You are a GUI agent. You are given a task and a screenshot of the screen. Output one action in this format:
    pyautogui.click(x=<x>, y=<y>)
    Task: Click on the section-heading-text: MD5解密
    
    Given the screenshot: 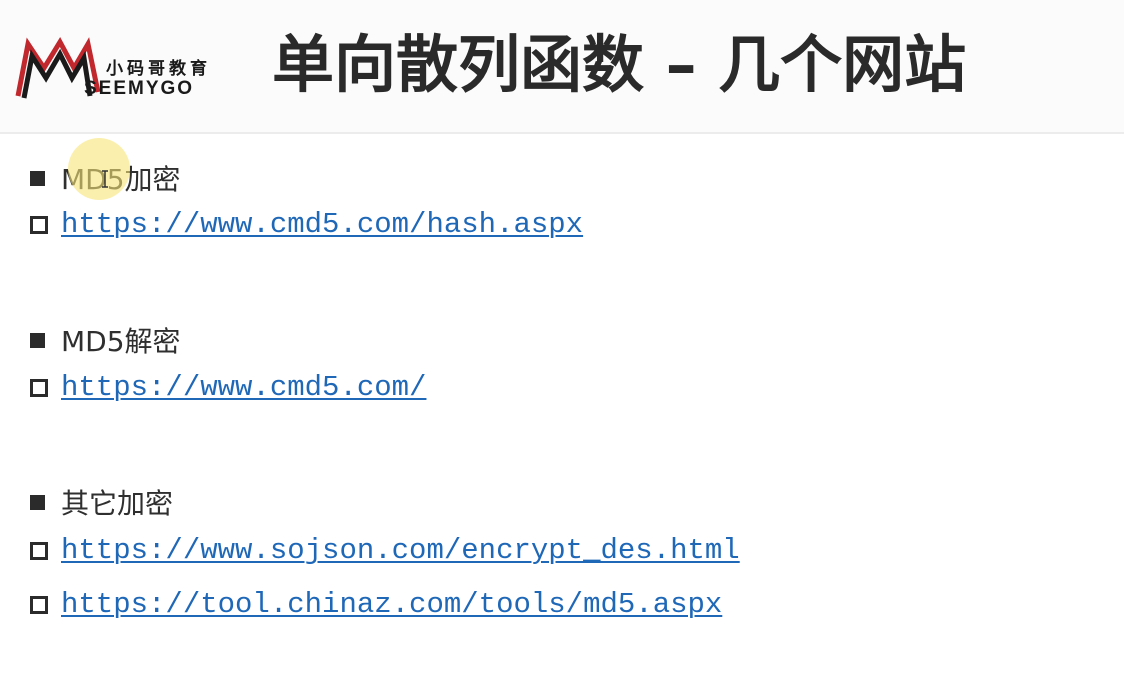 What is the action you would take?
    pyautogui.click(x=121, y=341)
    